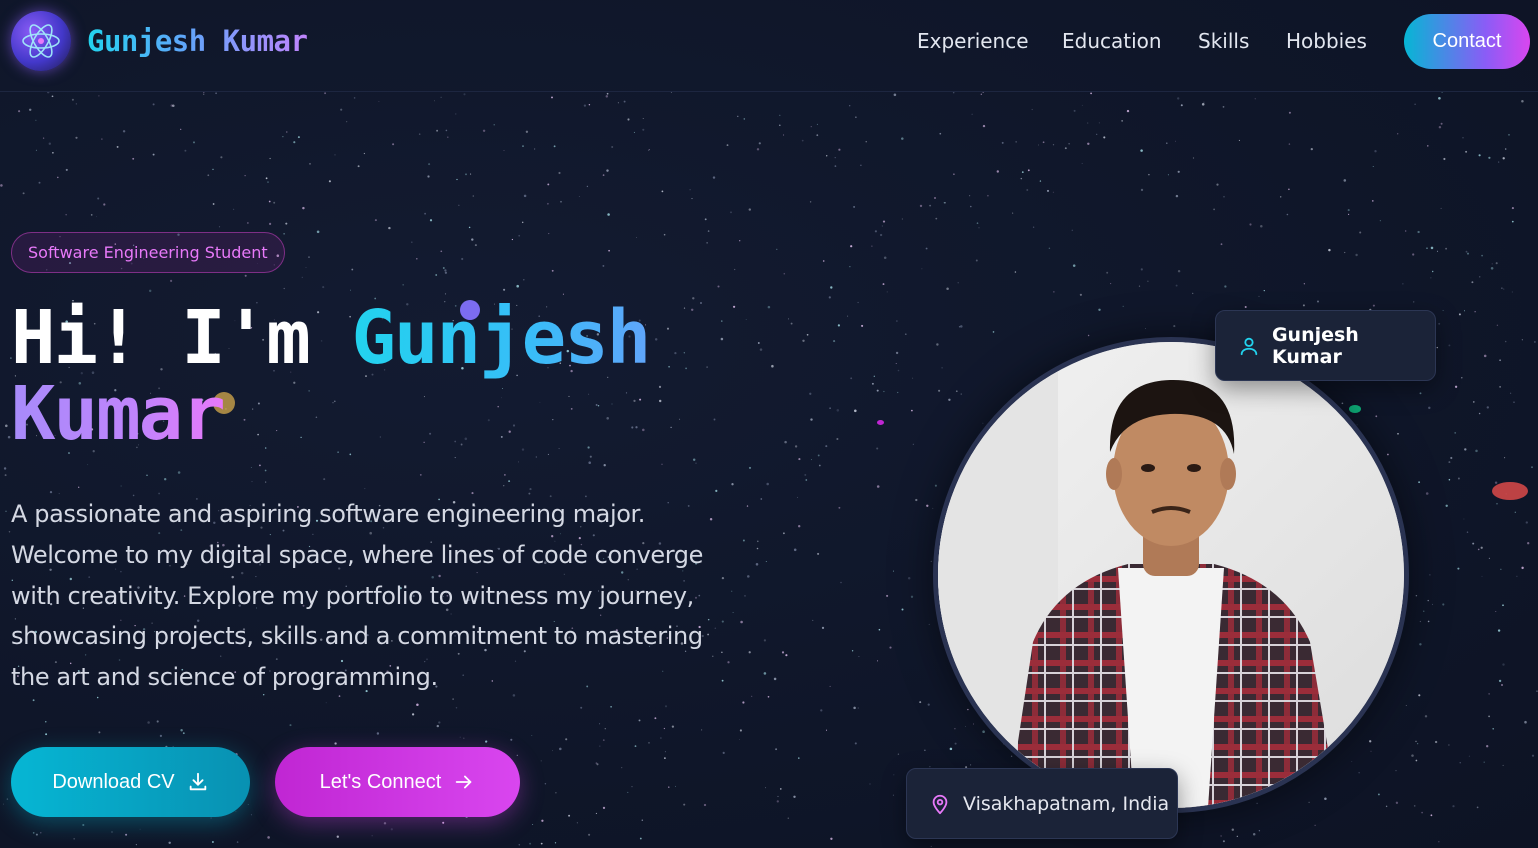 The image size is (1538, 848). Describe the element at coordinates (1315, 345) in the screenshot. I see `profile-name: Gunjesh Kumar` at that location.